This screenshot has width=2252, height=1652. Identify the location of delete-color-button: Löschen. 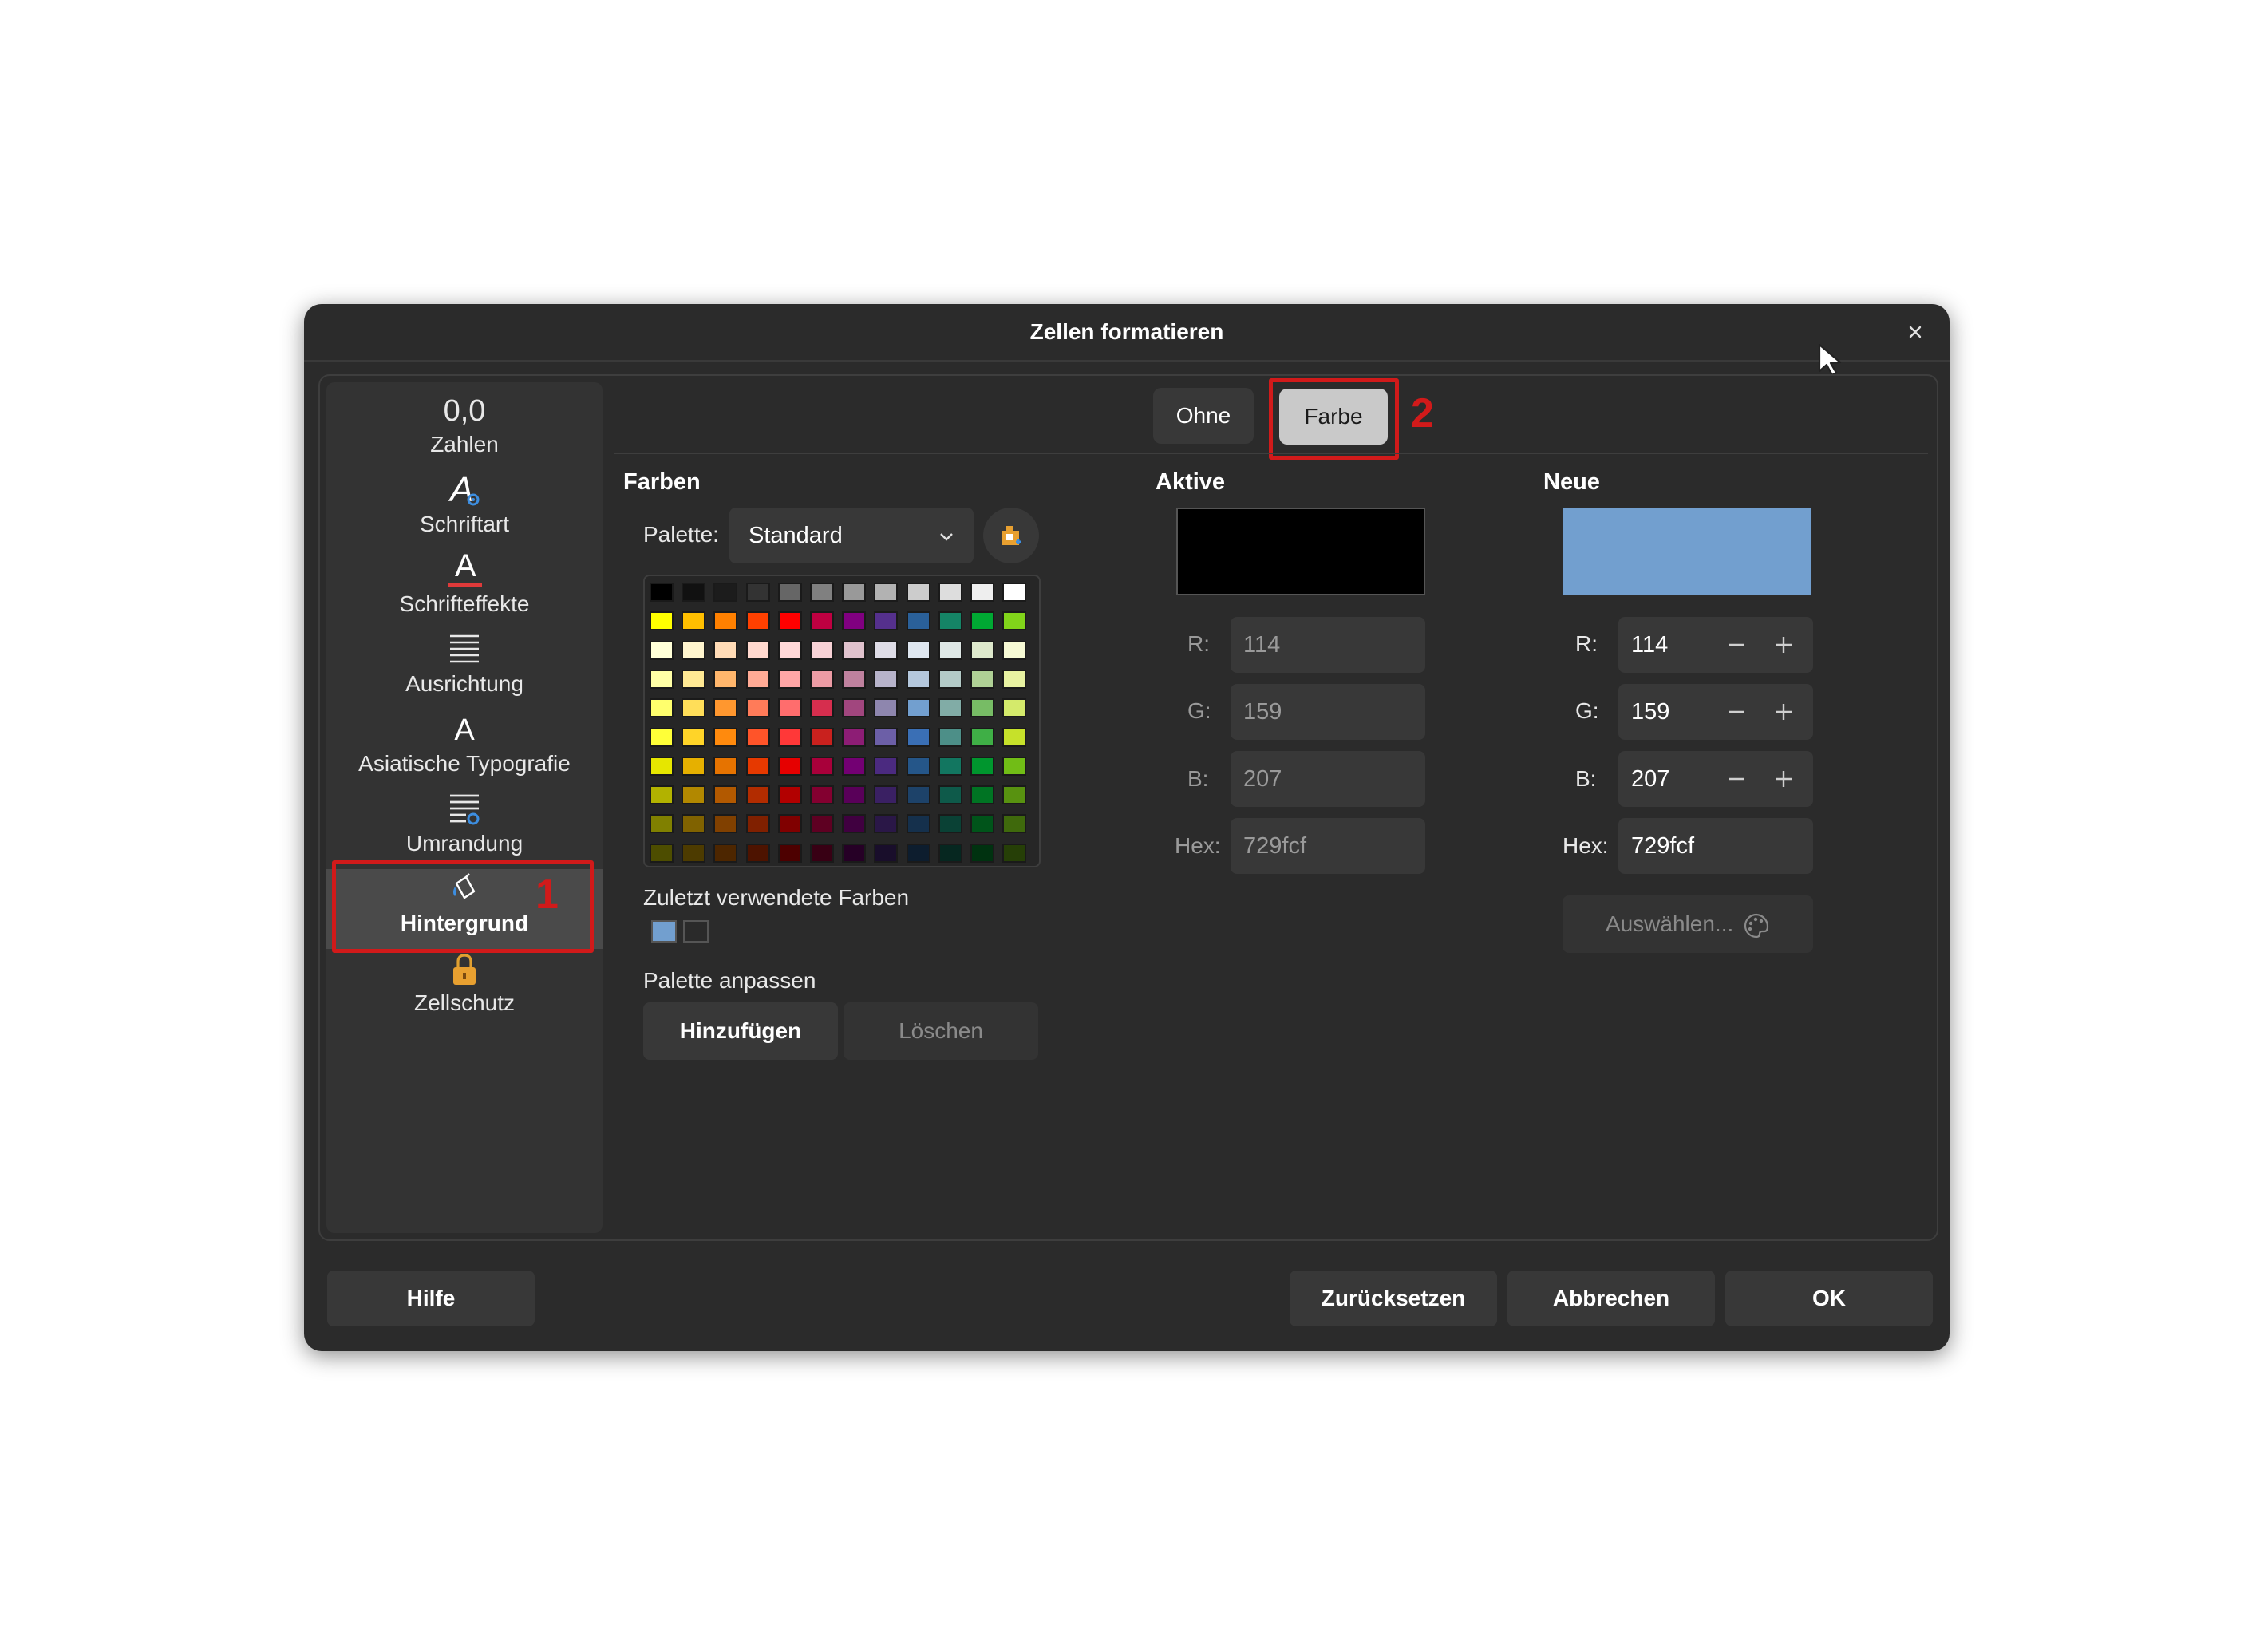
(941, 1031).